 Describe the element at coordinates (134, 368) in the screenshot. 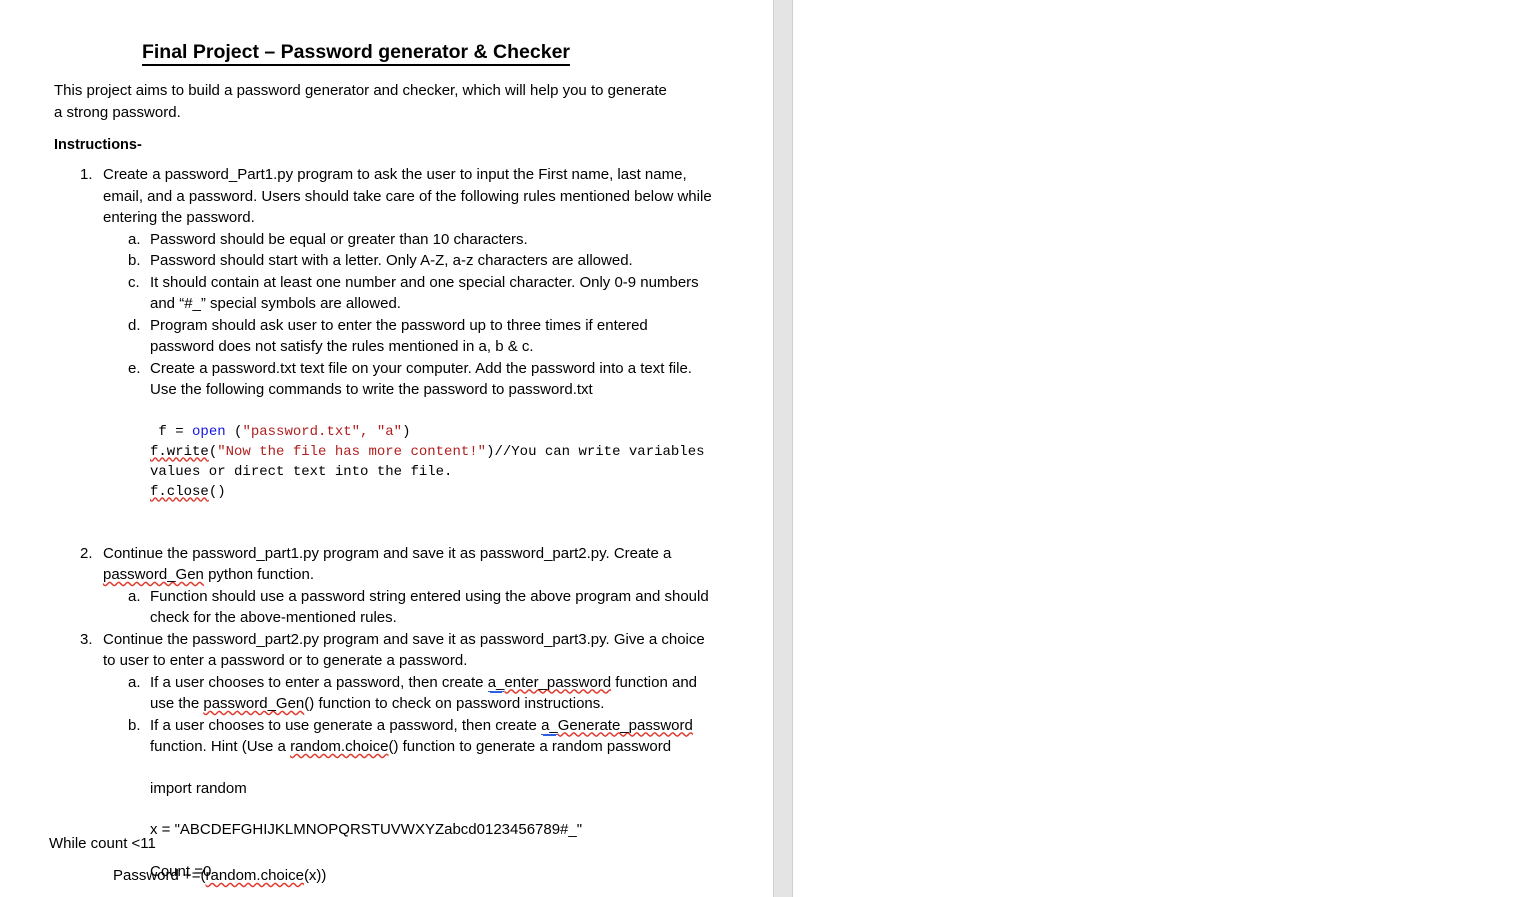

I see `list-marker: e.` at that location.